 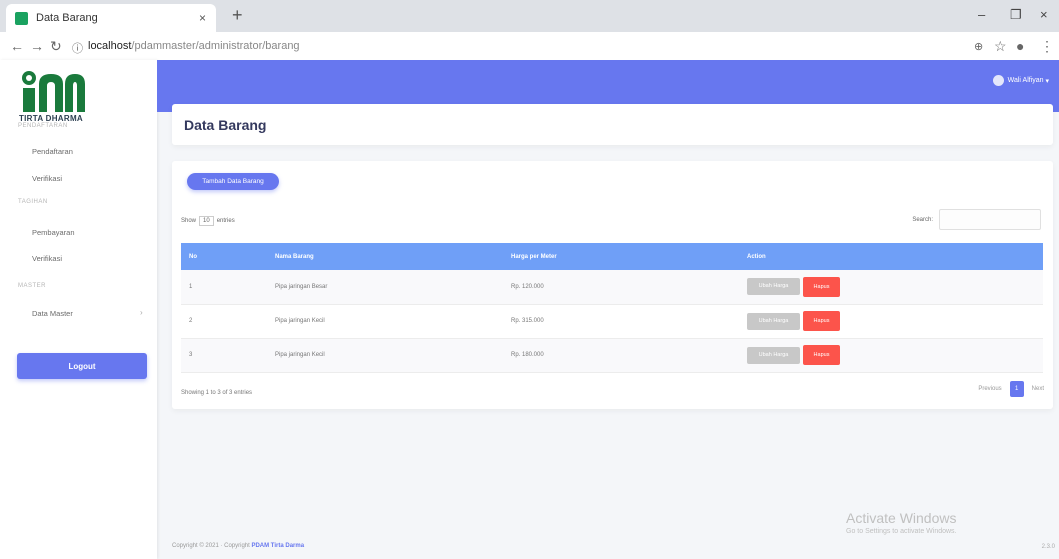 I want to click on header-no: No, so click(x=224, y=256).